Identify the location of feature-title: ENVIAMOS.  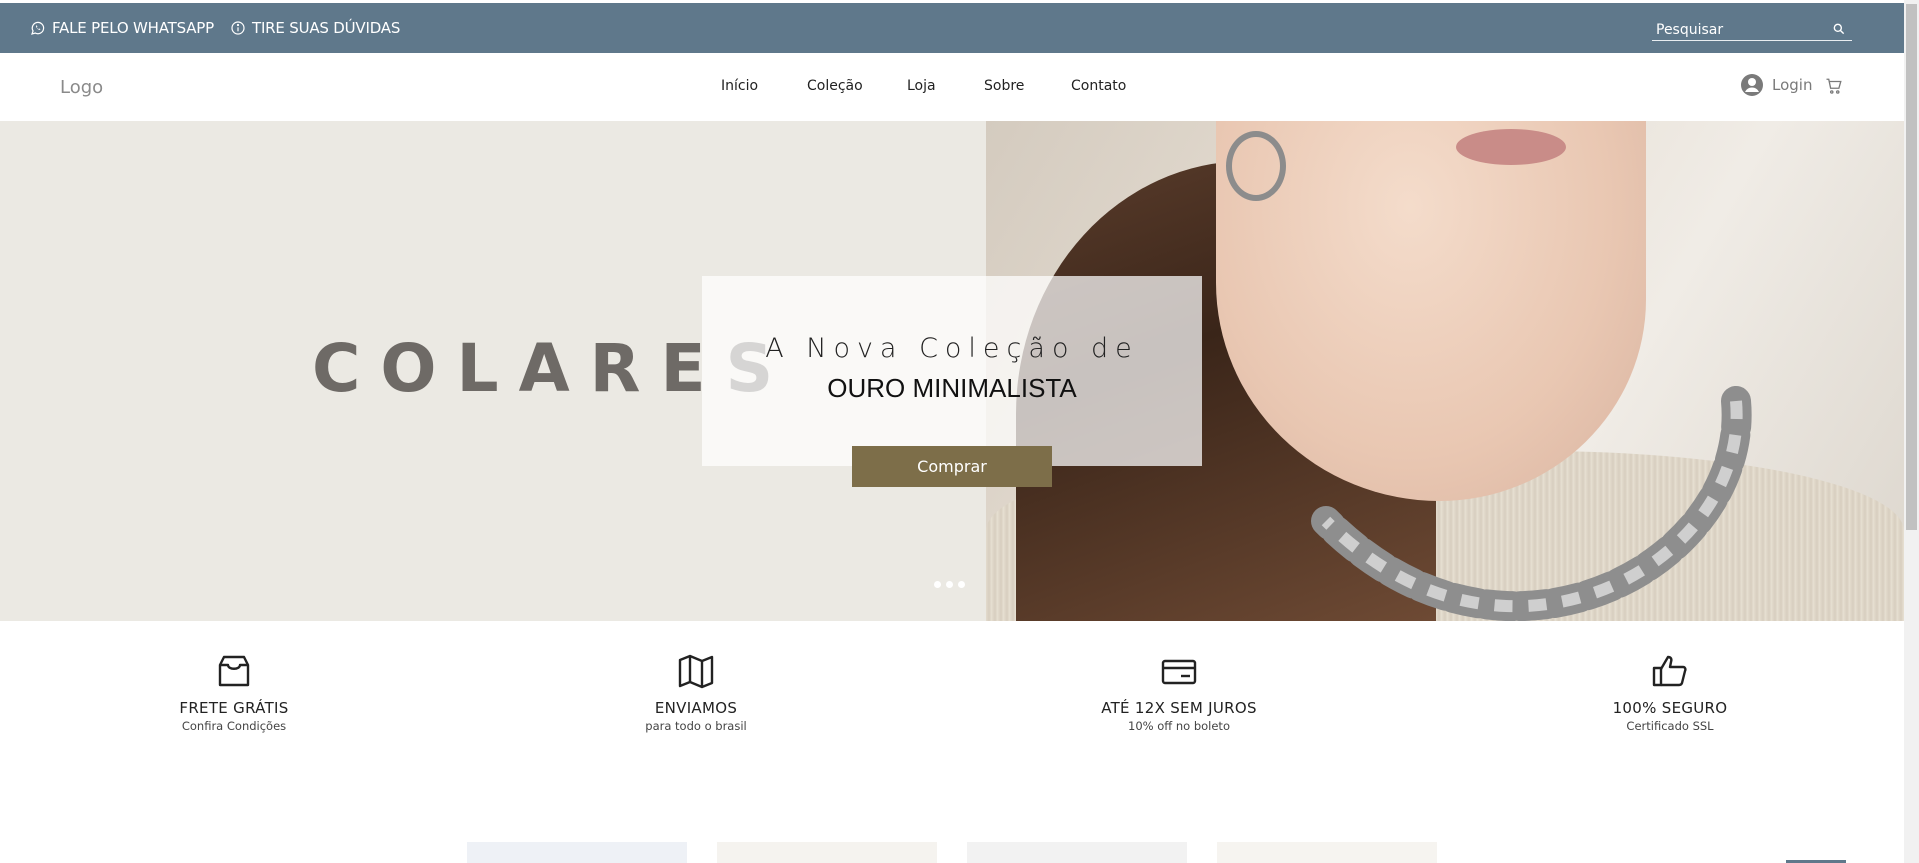
(696, 708).